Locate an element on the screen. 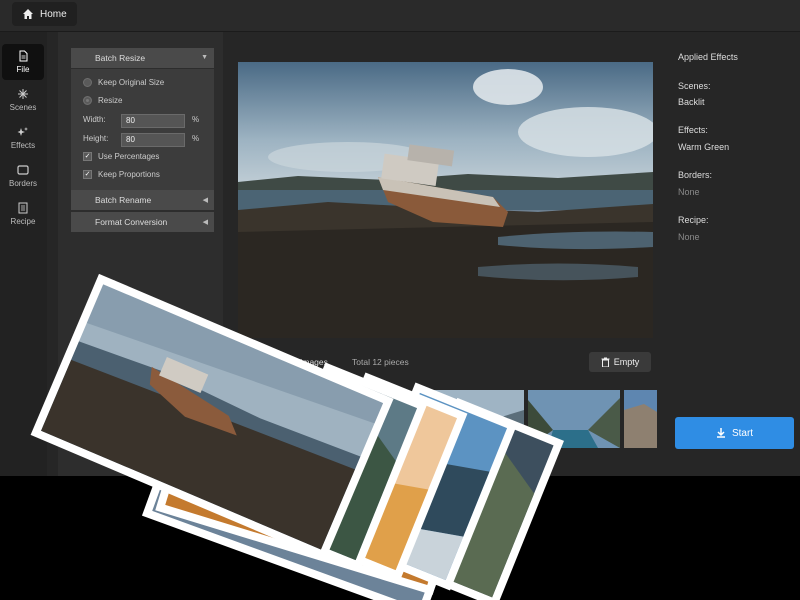 The height and width of the screenshot is (600, 800). border-icon is located at coordinates (23, 170).